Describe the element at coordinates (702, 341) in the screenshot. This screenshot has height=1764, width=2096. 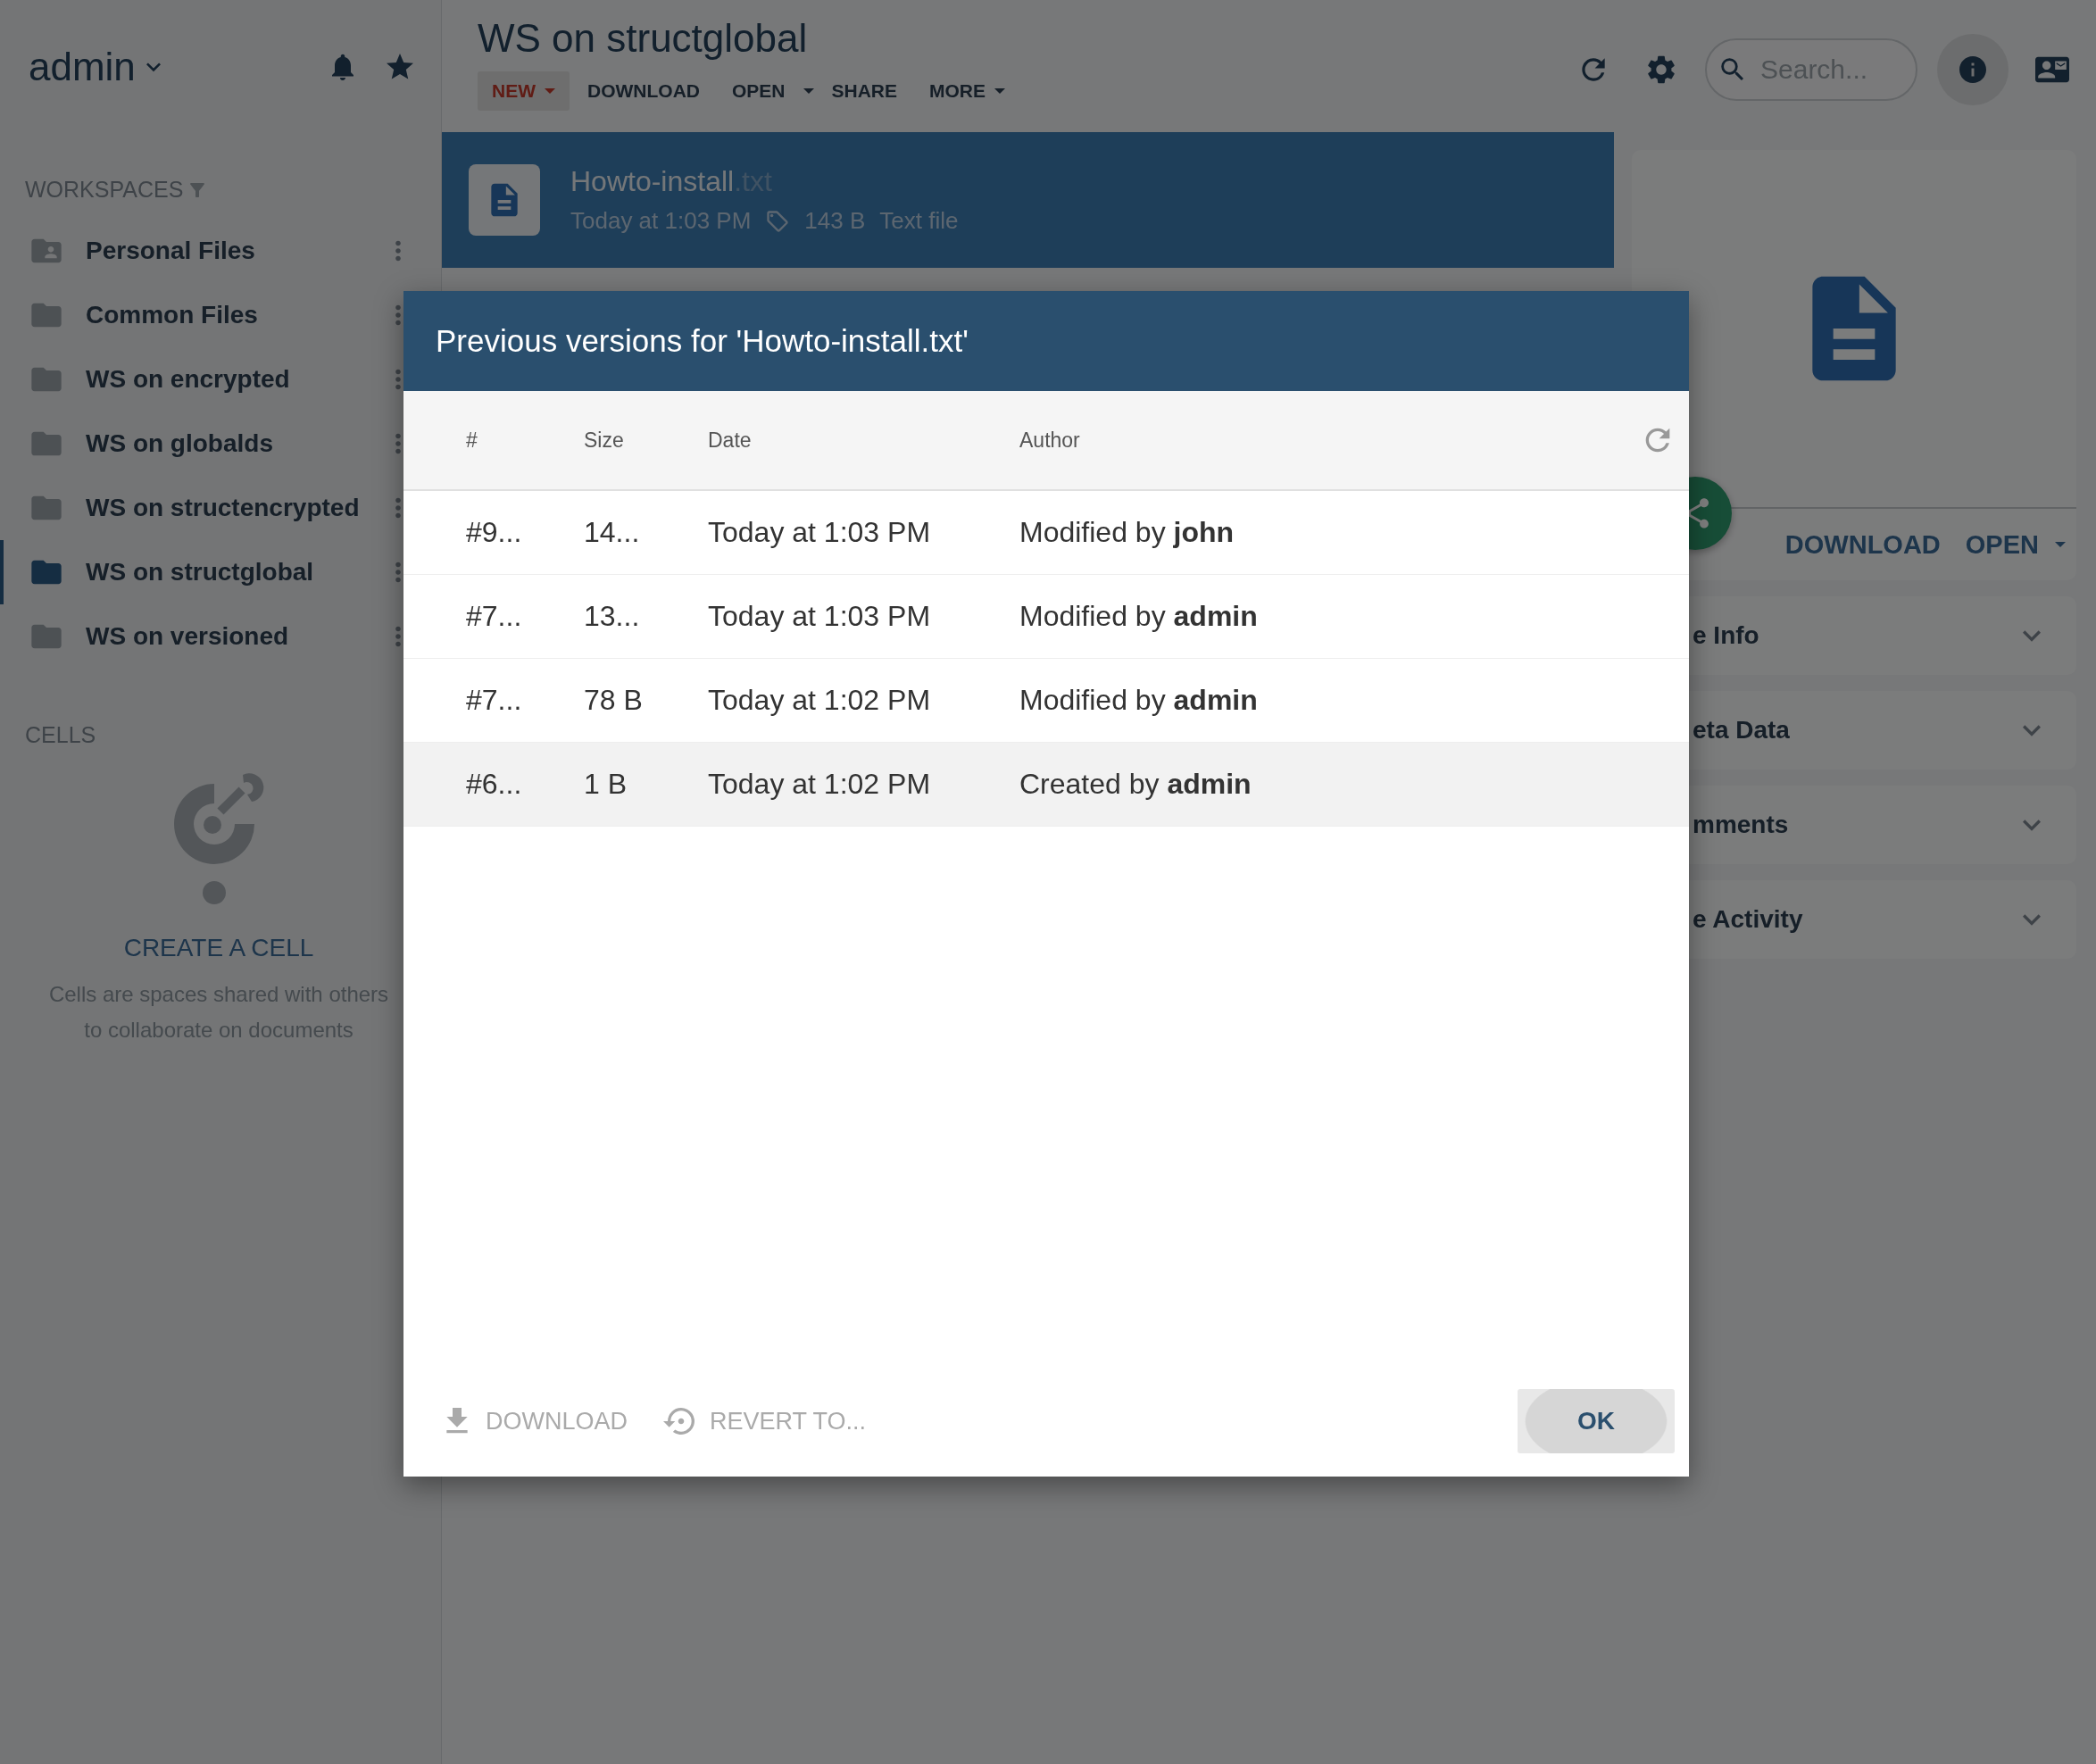
I see `dialog-title: Previous versions for 'Howto-install.txt'` at that location.